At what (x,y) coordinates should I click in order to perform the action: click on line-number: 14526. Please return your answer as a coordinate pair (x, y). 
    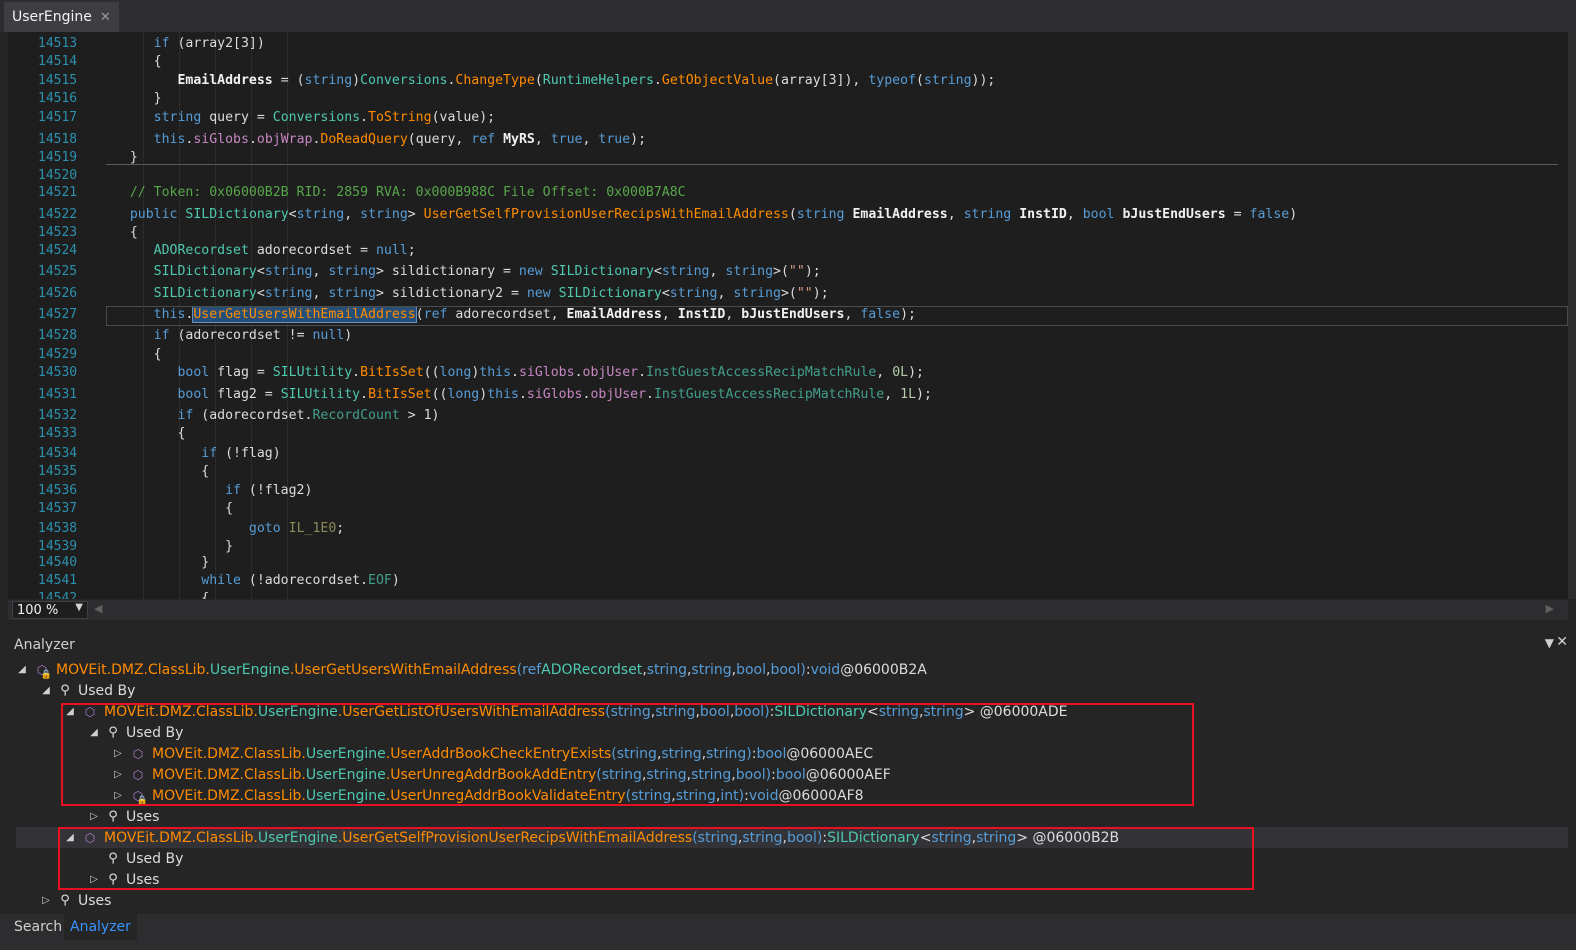
    Looking at the image, I should click on (58, 293).